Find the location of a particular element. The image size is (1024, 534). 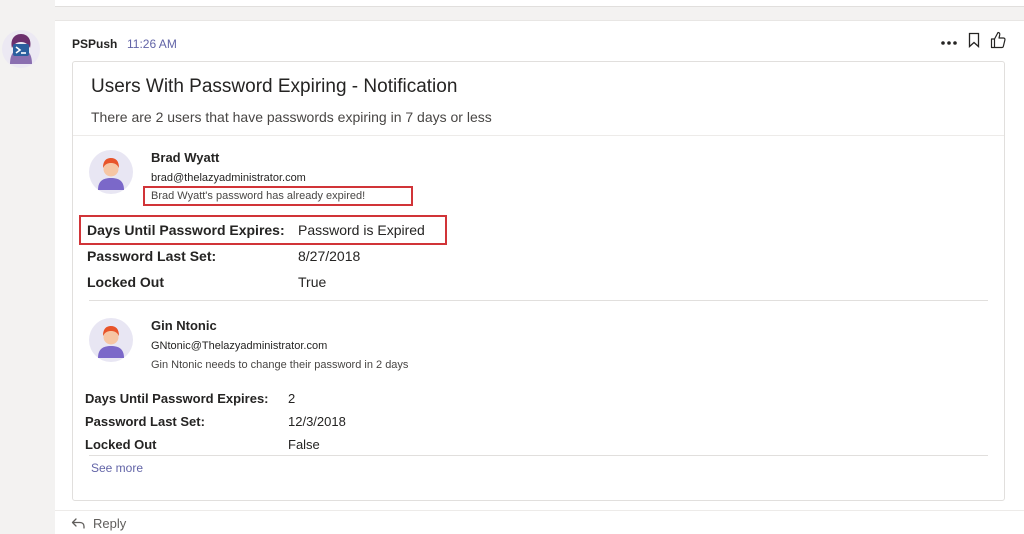

previous-message-edge is located at coordinates (539, 3).